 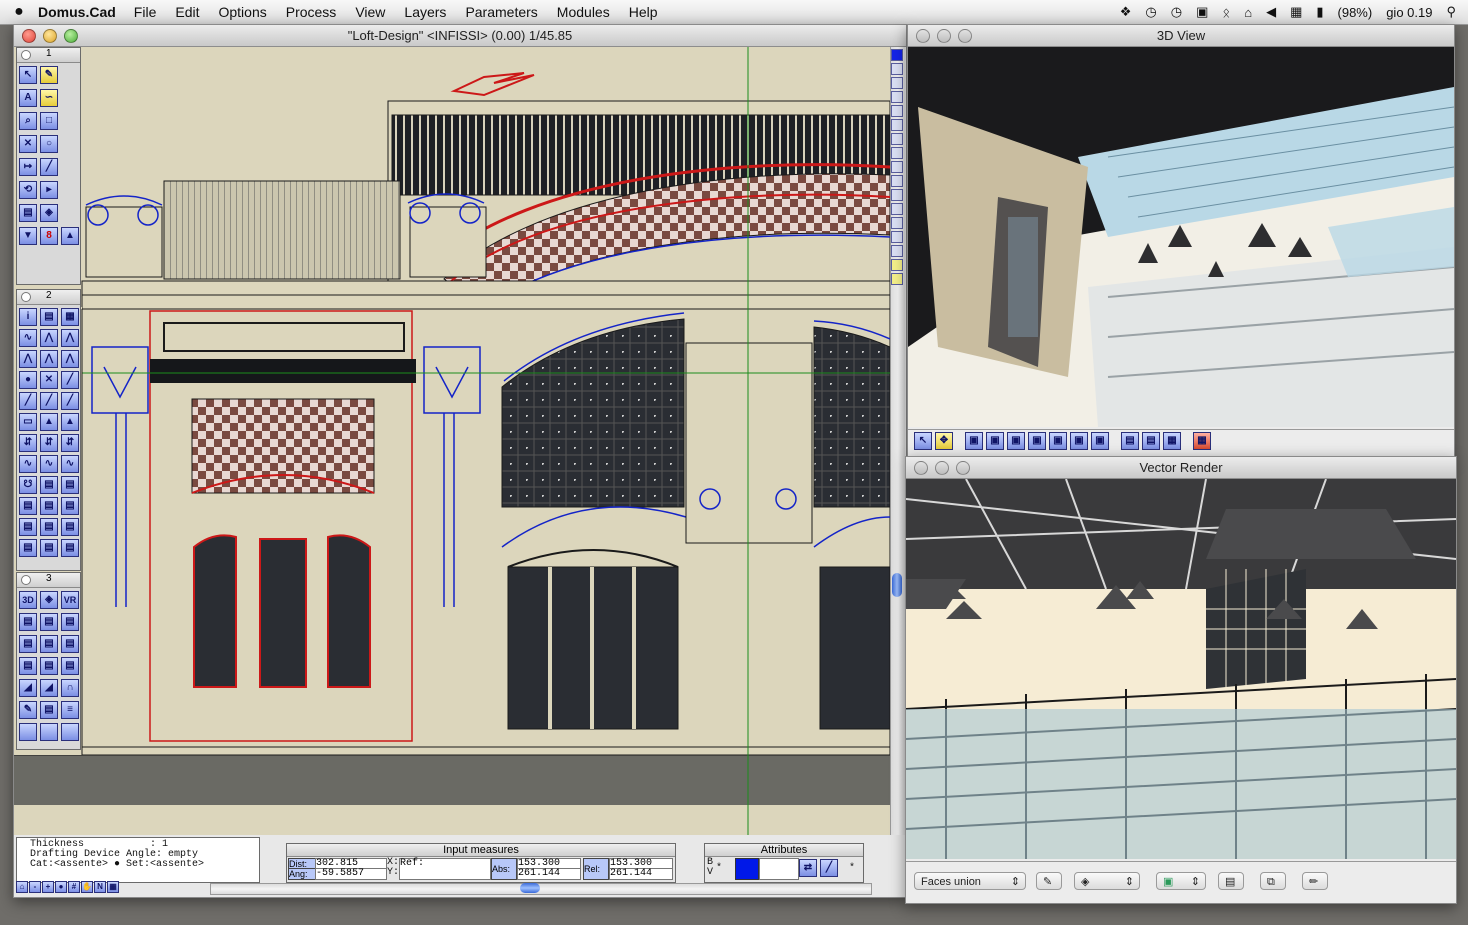 What do you see at coordinates (28, 732) in the screenshot?
I see `tool-3-19-icon` at bounding box center [28, 732].